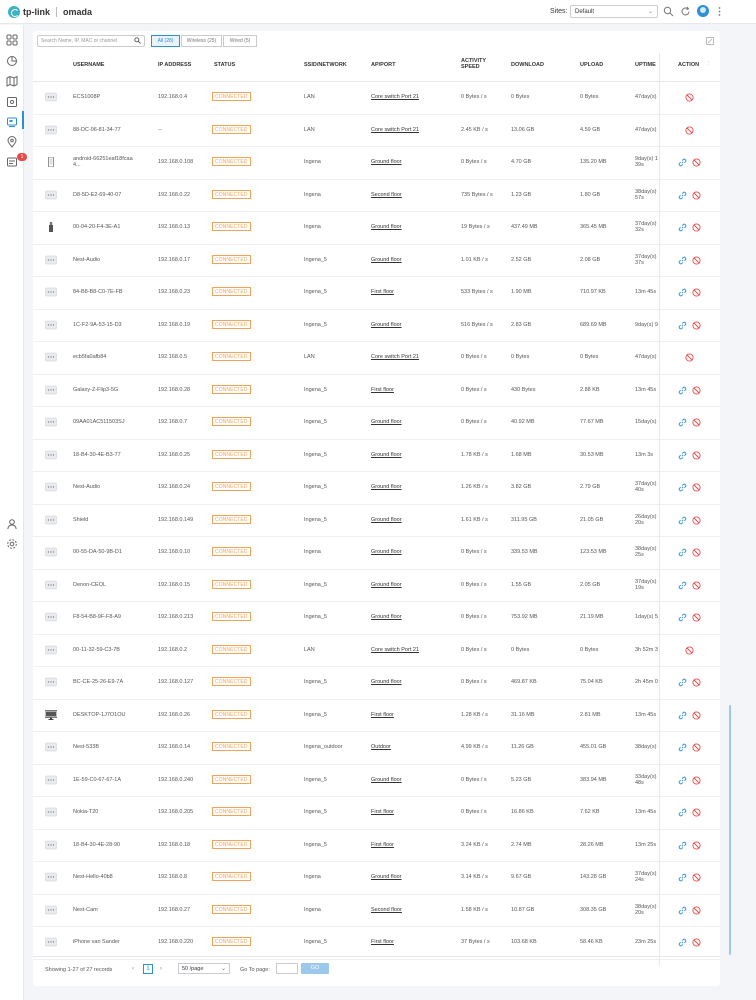  Describe the element at coordinates (709, 64) in the screenshot. I see `more-vertical-icon: ⋮` at that location.